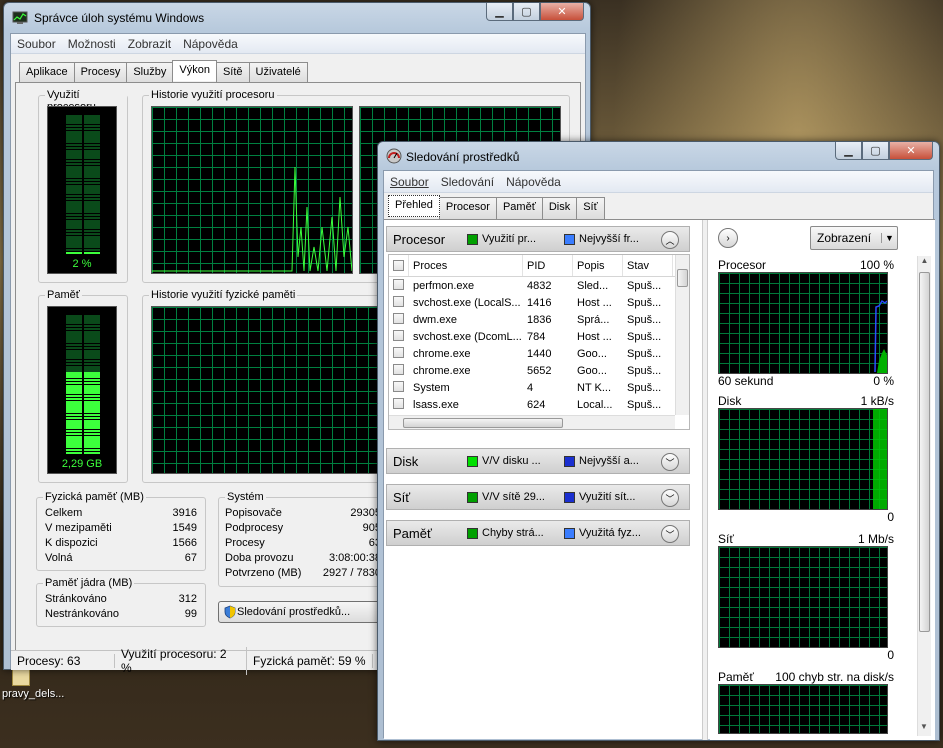  What do you see at coordinates (414, 206) in the screenshot?
I see `tab-prehled: Přehled` at bounding box center [414, 206].